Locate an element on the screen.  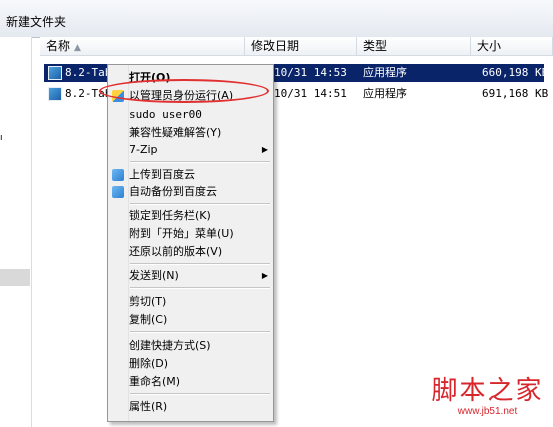
menu-rename-label: 重命名(M) is located at coordinates (155, 381).